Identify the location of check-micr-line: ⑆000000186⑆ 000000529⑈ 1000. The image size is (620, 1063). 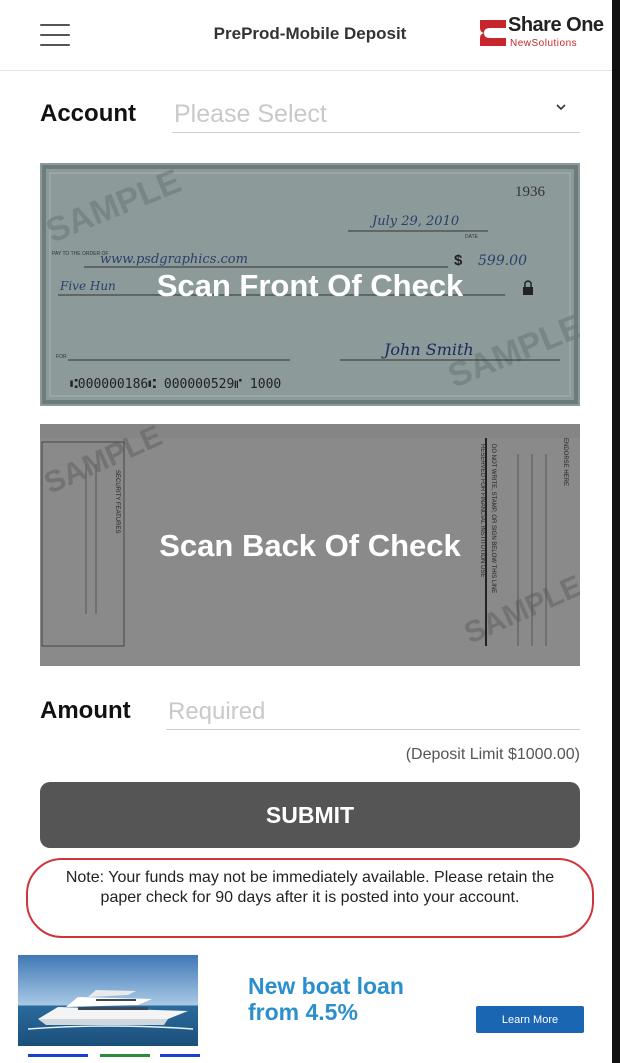
(175, 384).